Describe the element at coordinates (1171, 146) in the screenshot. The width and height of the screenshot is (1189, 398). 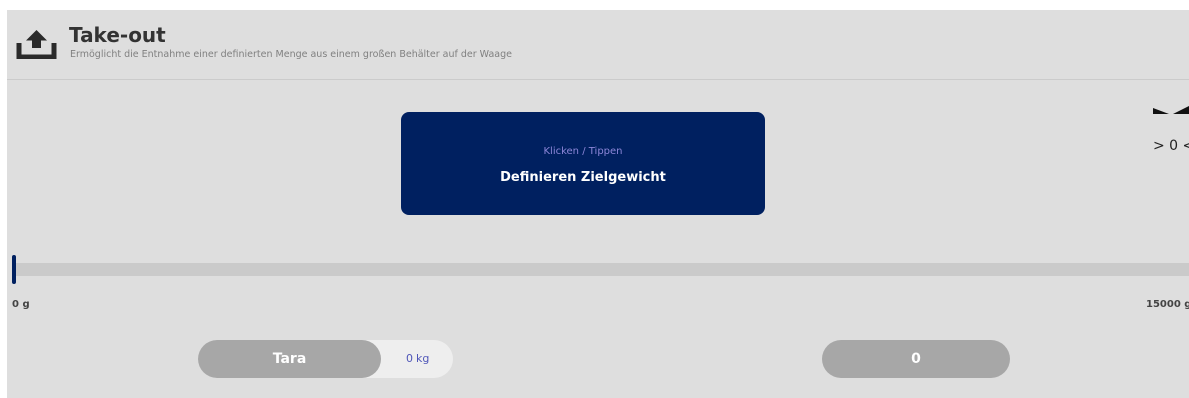
I see `tolerance-readout: > 0 <` at that location.